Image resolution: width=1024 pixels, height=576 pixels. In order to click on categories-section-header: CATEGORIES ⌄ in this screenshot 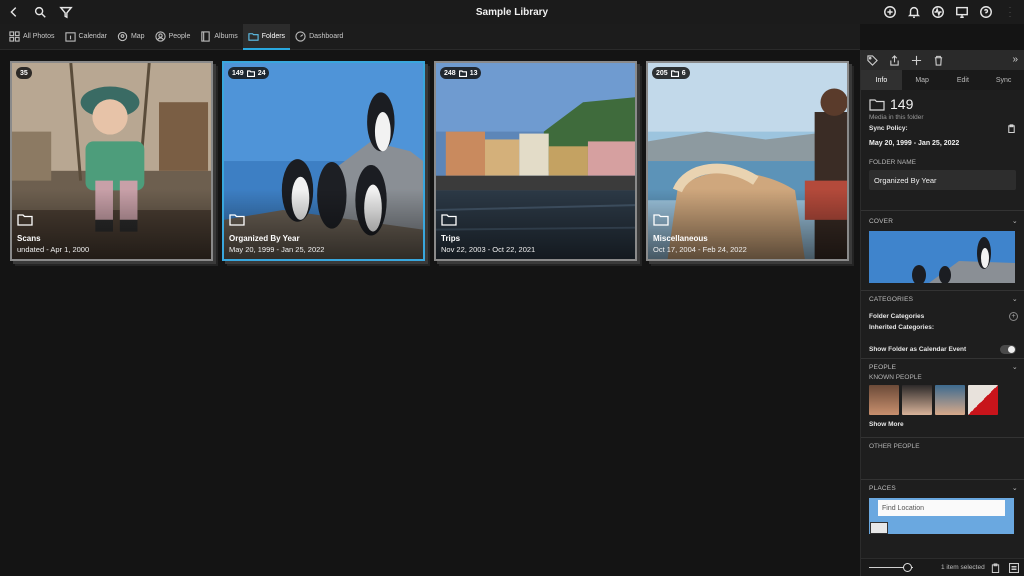, I will do `click(942, 299)`.